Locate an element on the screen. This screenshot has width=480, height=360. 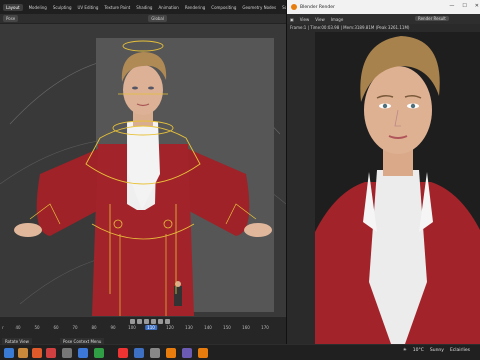
chrome-icon is located at coordinates (123, 353).